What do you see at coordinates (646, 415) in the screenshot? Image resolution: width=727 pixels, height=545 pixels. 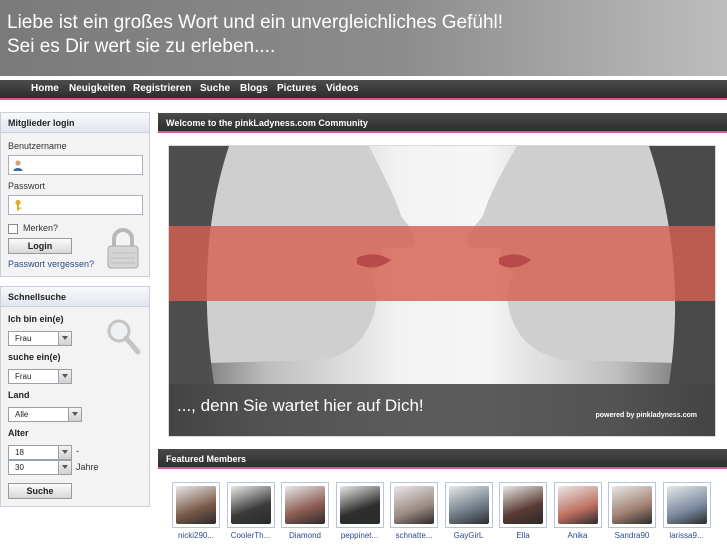 I see `powered-by-text: powered by pinkladyness.com` at bounding box center [646, 415].